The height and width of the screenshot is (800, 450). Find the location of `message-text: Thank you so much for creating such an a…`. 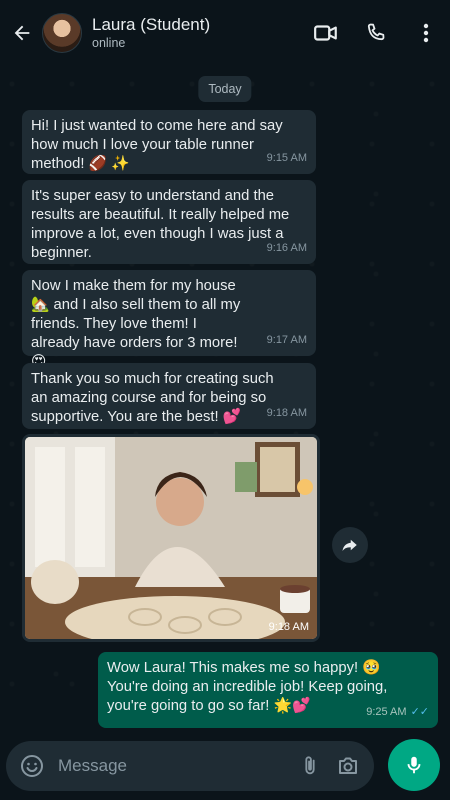

message-text: Thank you so much for creating such an a… is located at coordinates (152, 398).